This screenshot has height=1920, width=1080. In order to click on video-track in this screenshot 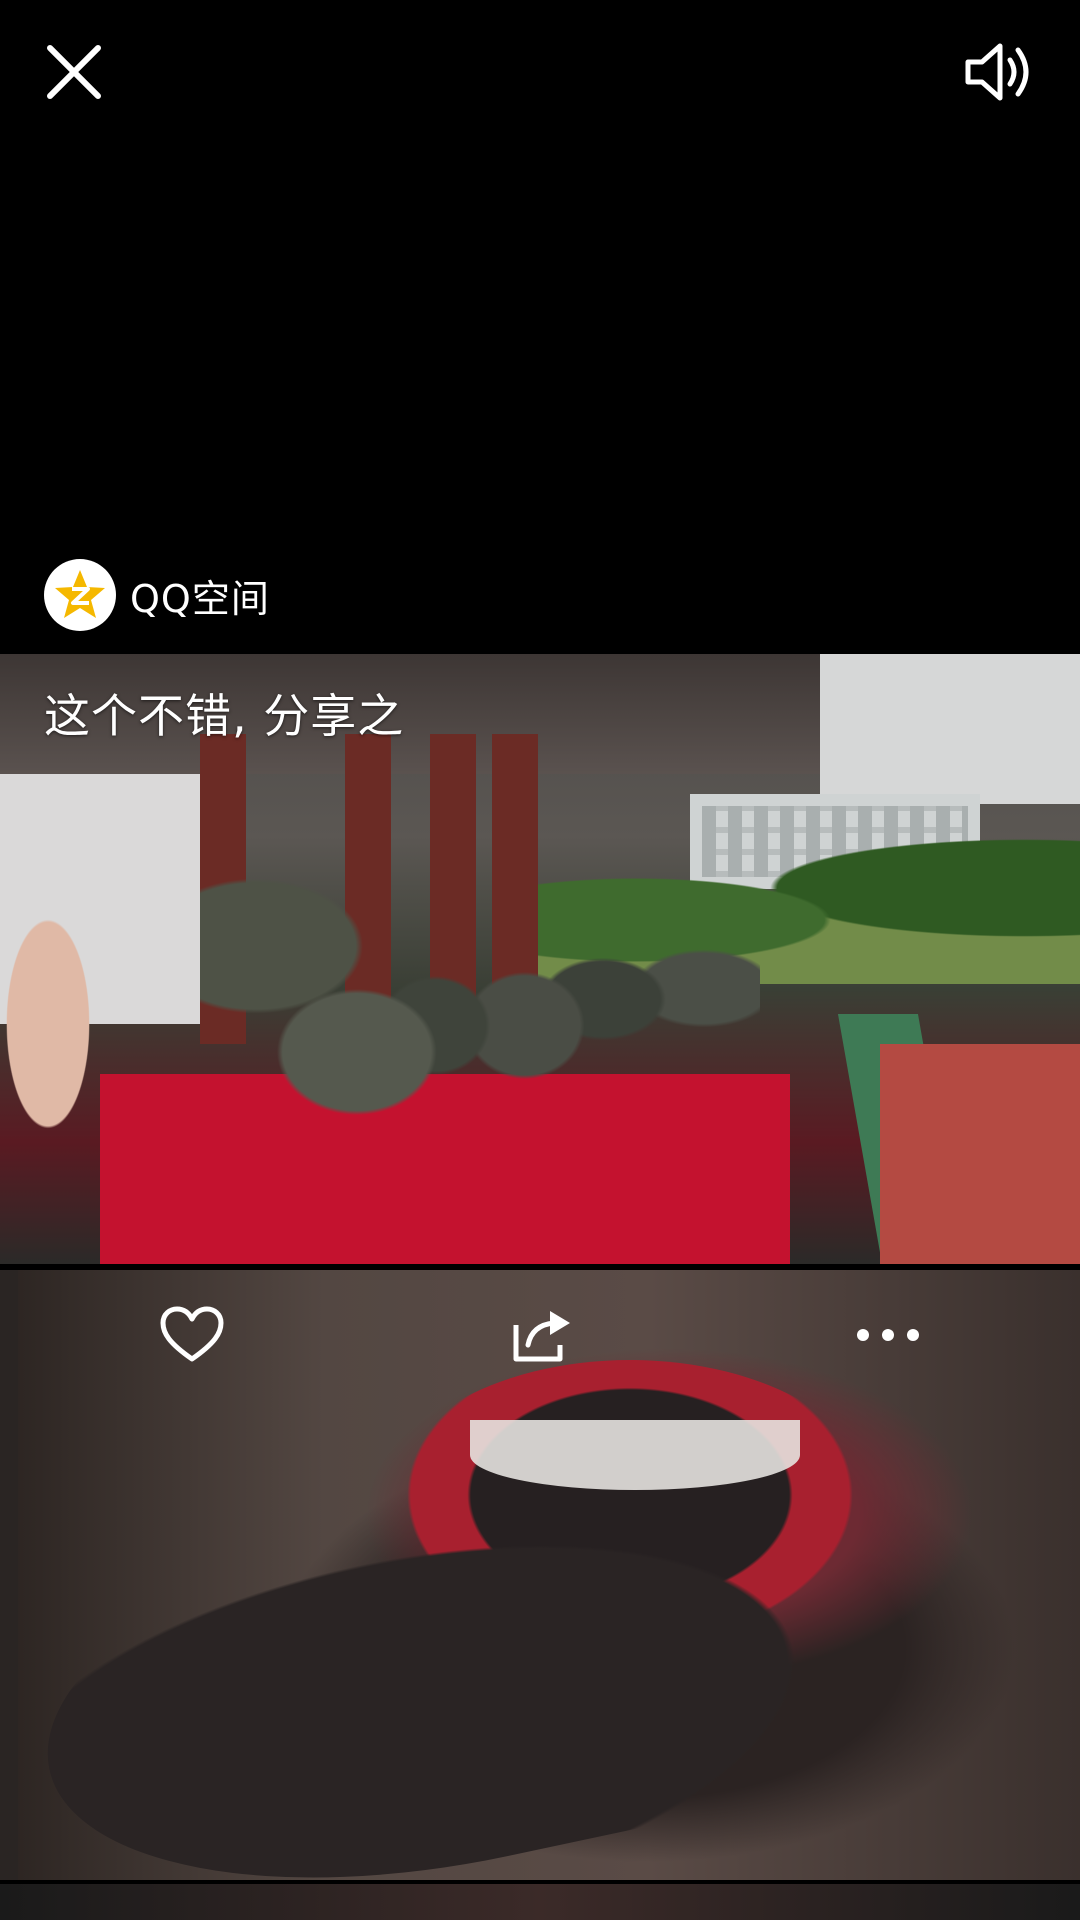, I will do `click(980, 1154)`.